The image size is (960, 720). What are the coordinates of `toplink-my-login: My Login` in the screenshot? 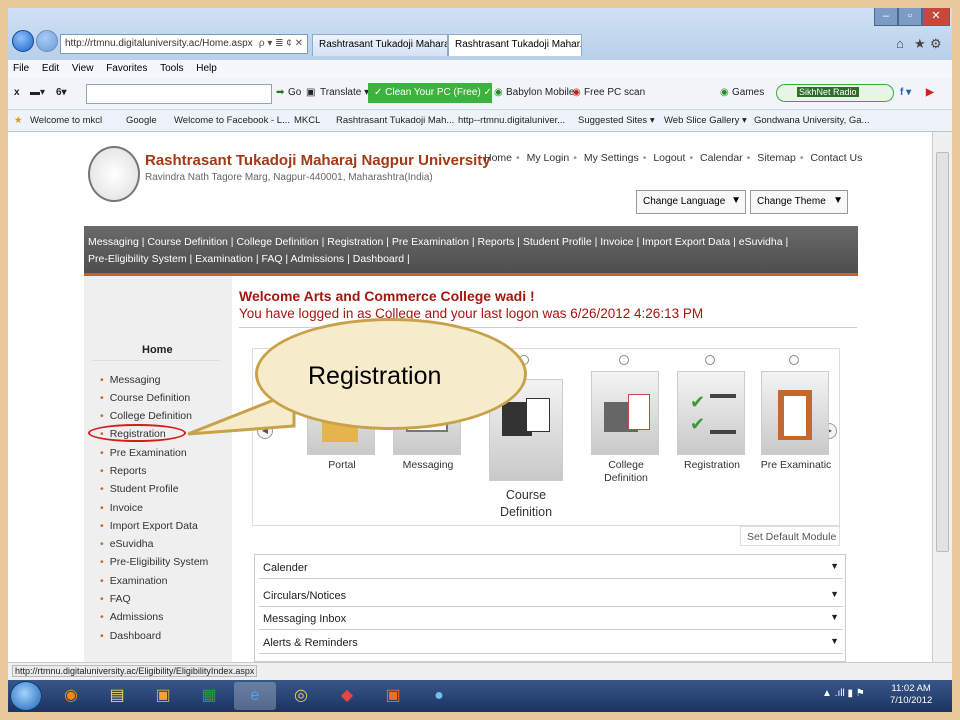 It's located at (548, 158).